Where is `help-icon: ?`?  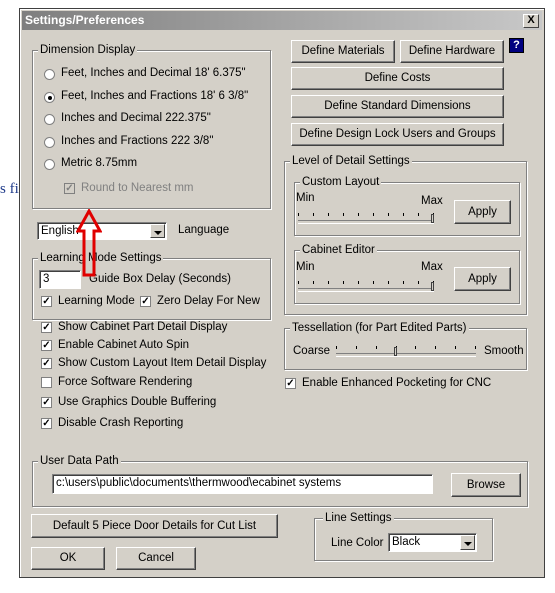
help-icon: ? is located at coordinates (516, 45).